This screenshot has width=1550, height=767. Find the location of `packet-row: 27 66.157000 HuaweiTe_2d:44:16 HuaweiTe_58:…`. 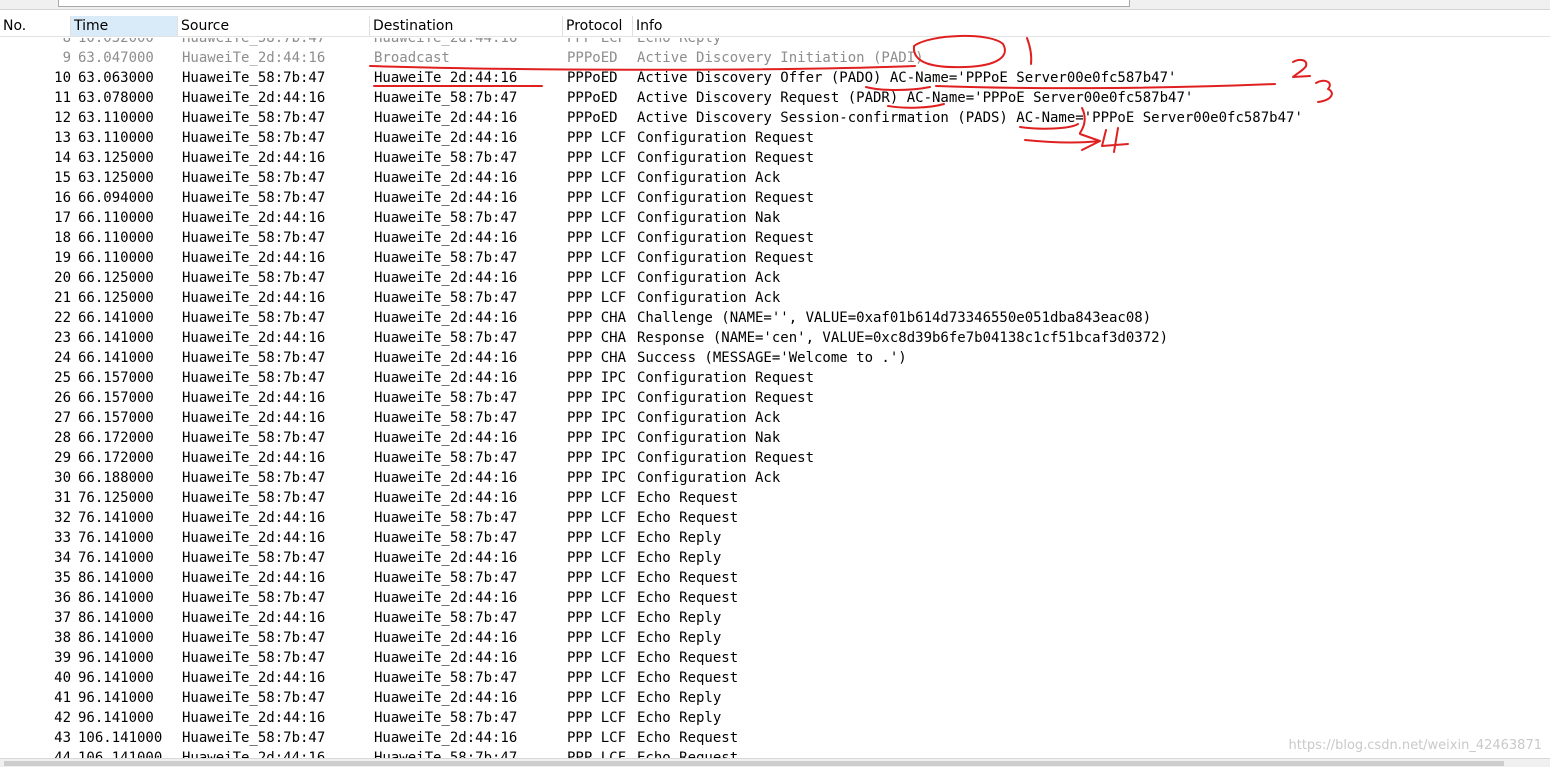

packet-row: 27 66.157000 HuaweiTe_2d:44:16 HuaweiTe_58:… is located at coordinates (775, 418).